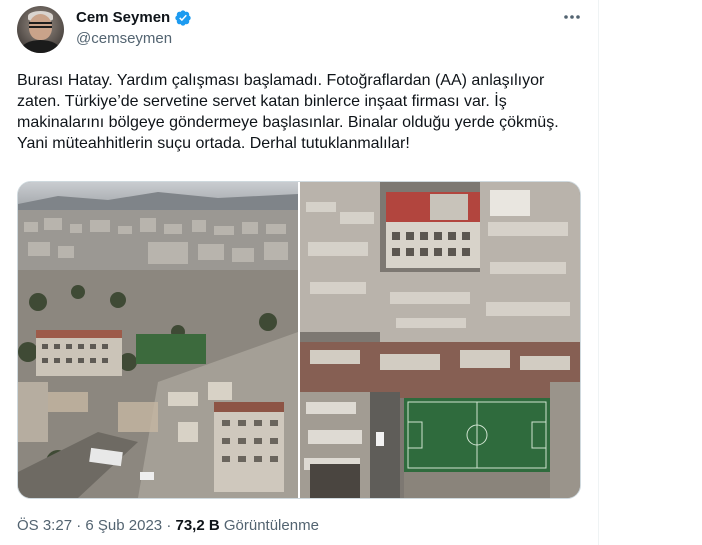  I want to click on more-options-icon, so click(572, 17).